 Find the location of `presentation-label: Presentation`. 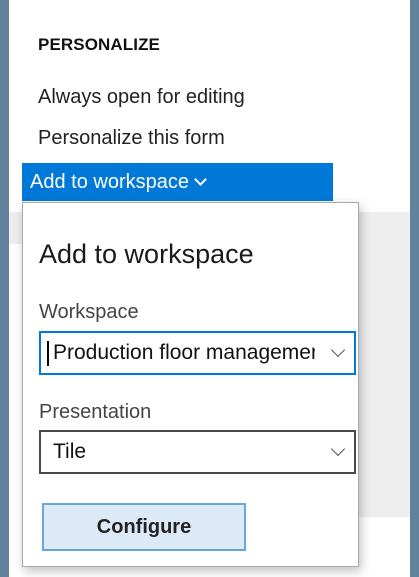

presentation-label: Presentation is located at coordinates (95, 412).